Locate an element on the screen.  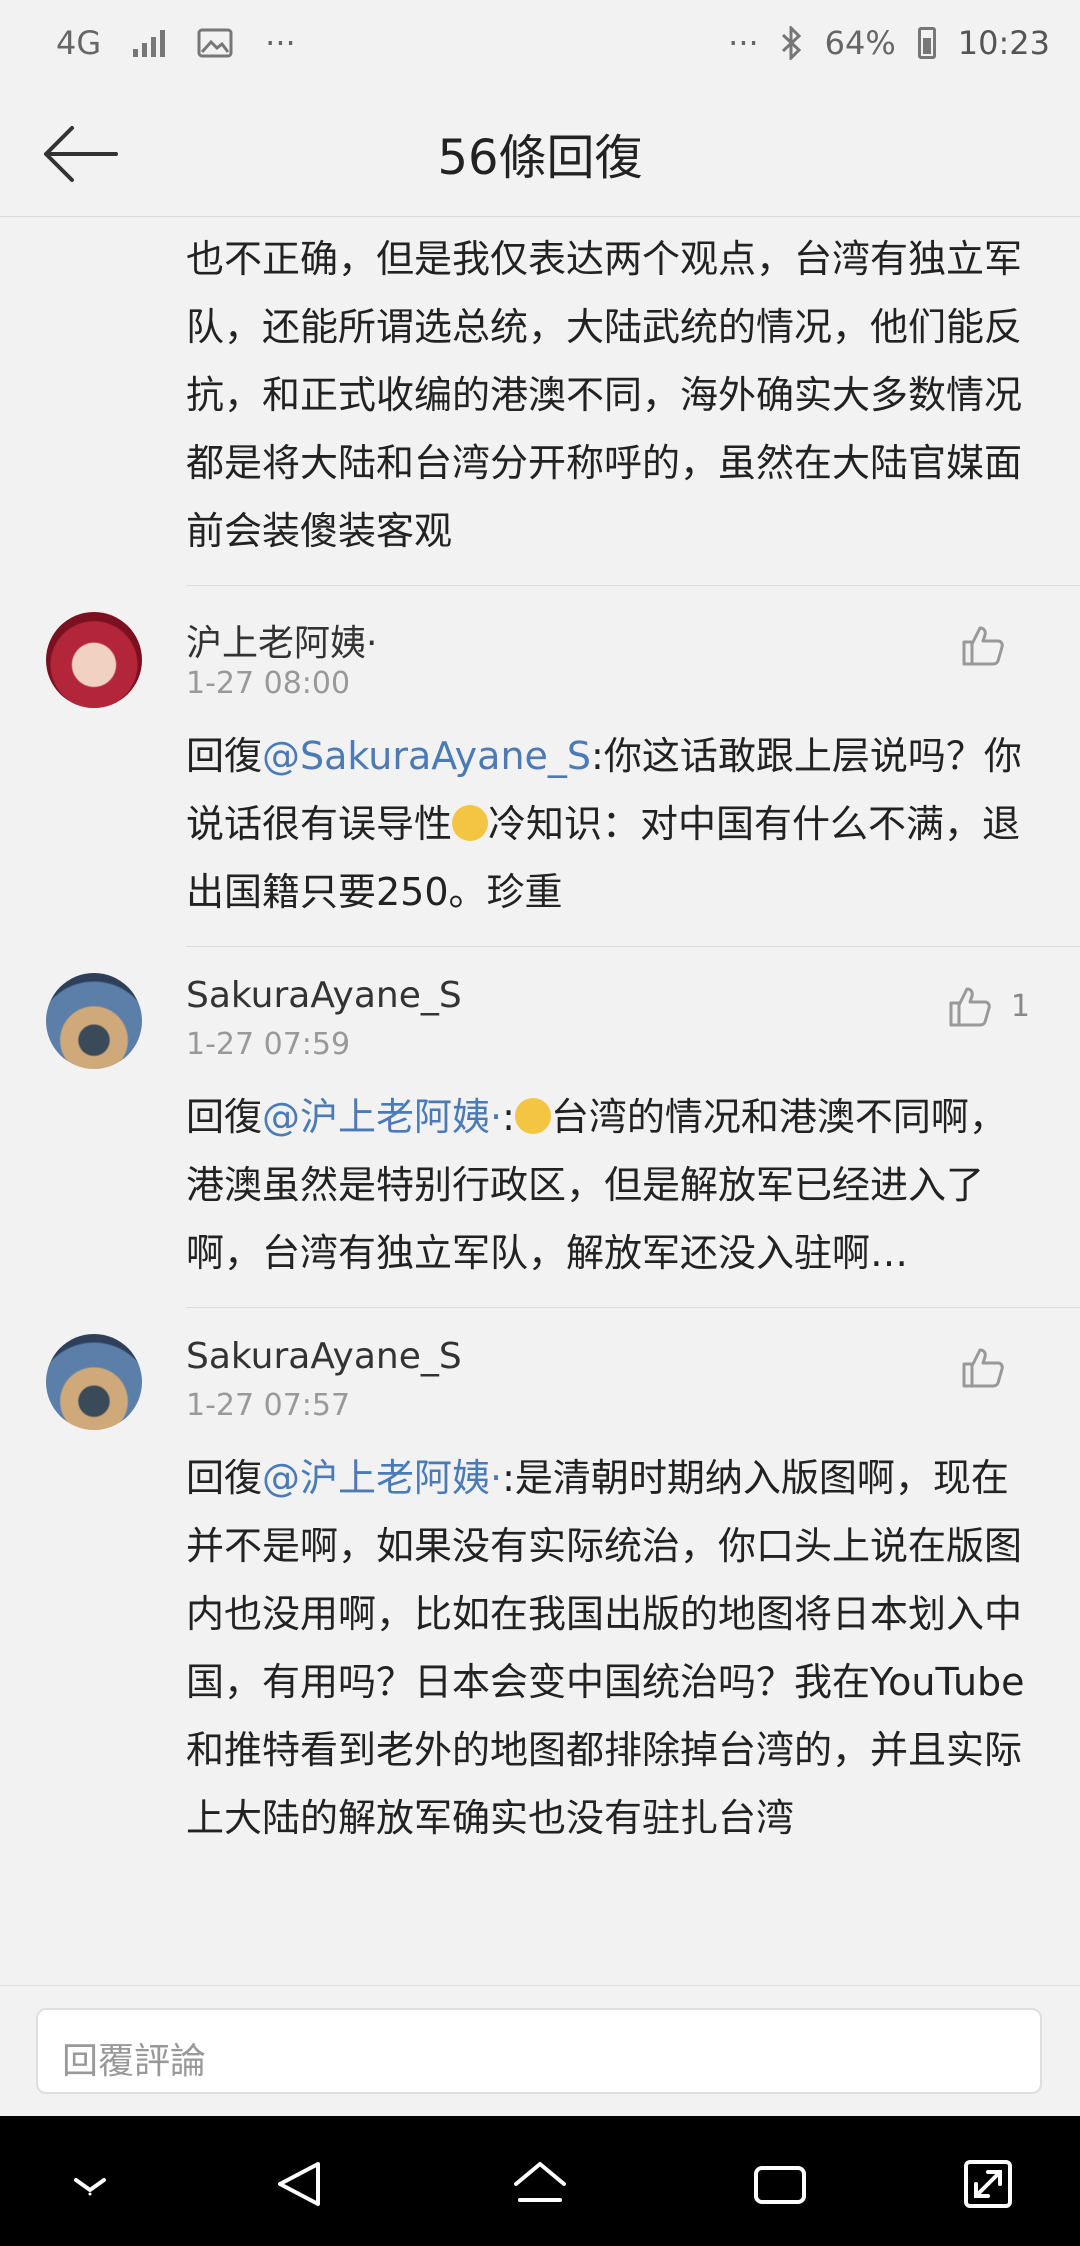
battery-icon is located at coordinates (926, 43).